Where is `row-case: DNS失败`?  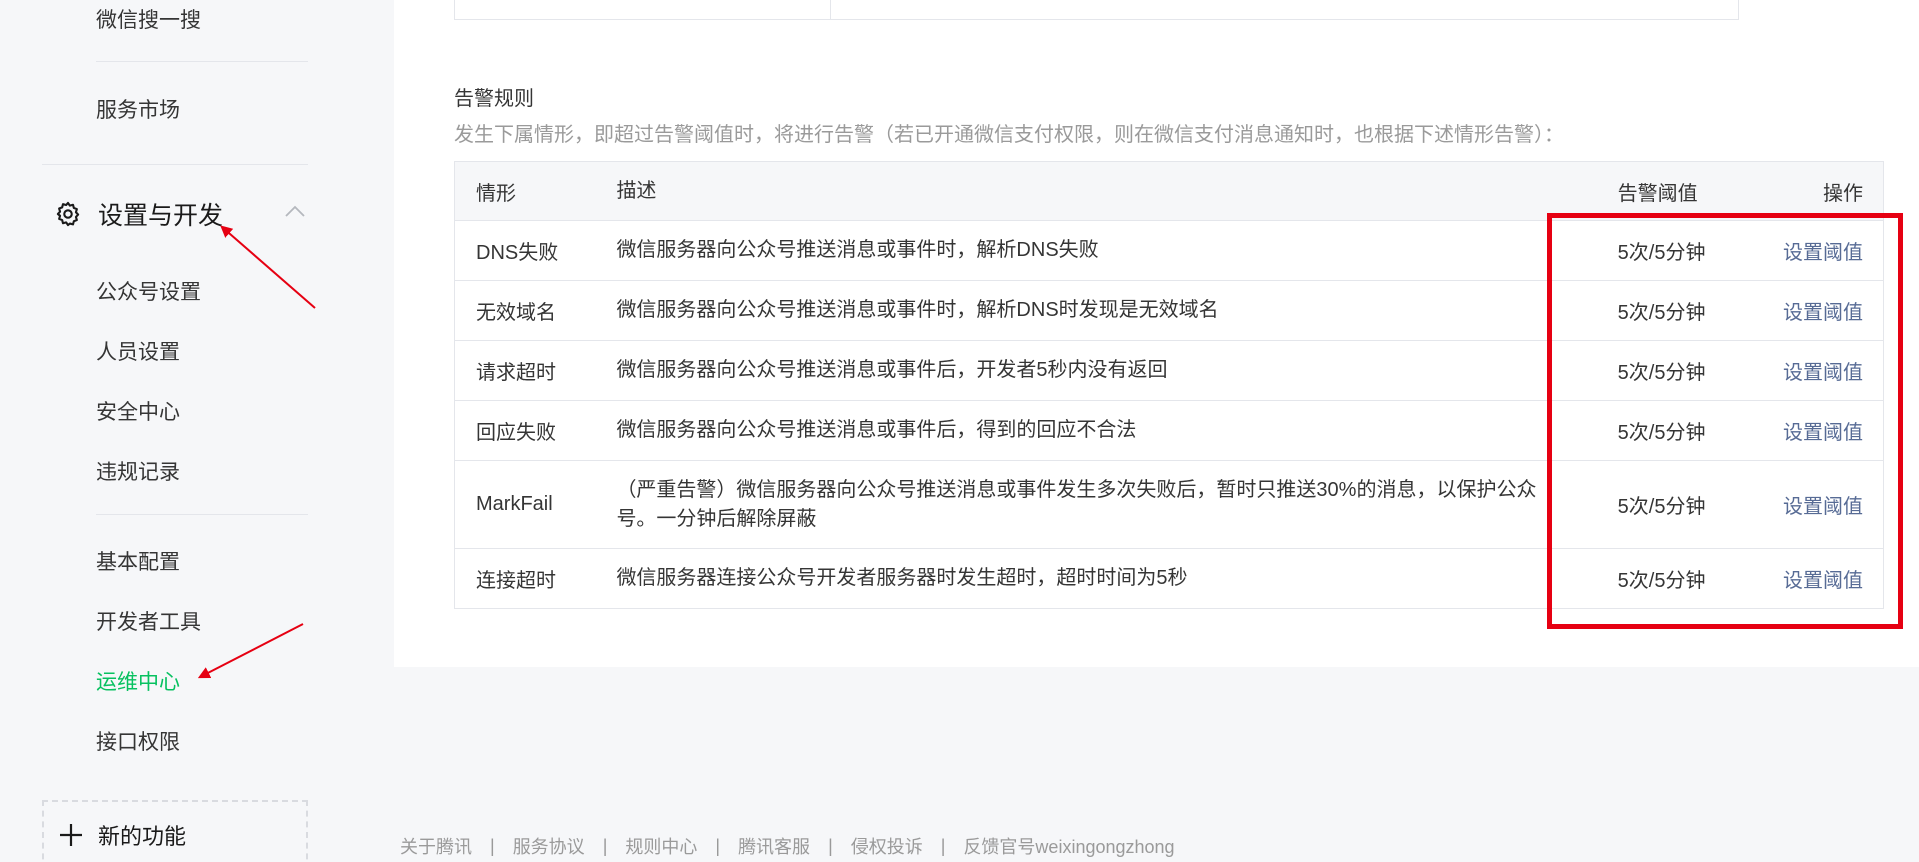
row-case: DNS失败 is located at coordinates (535, 250).